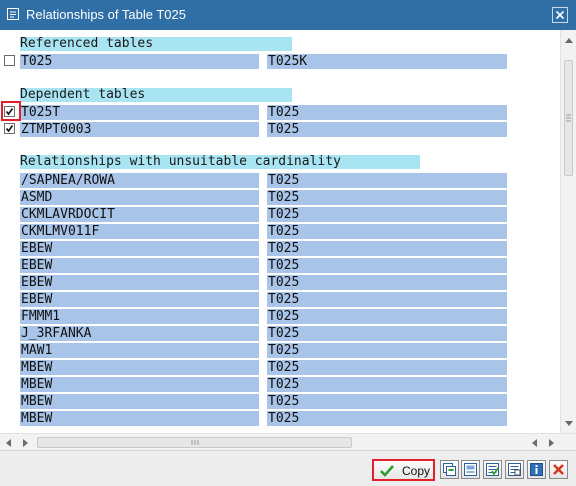  Describe the element at coordinates (139, 180) in the screenshot. I see `table-cell: /SAPNEA/ROWA` at that location.